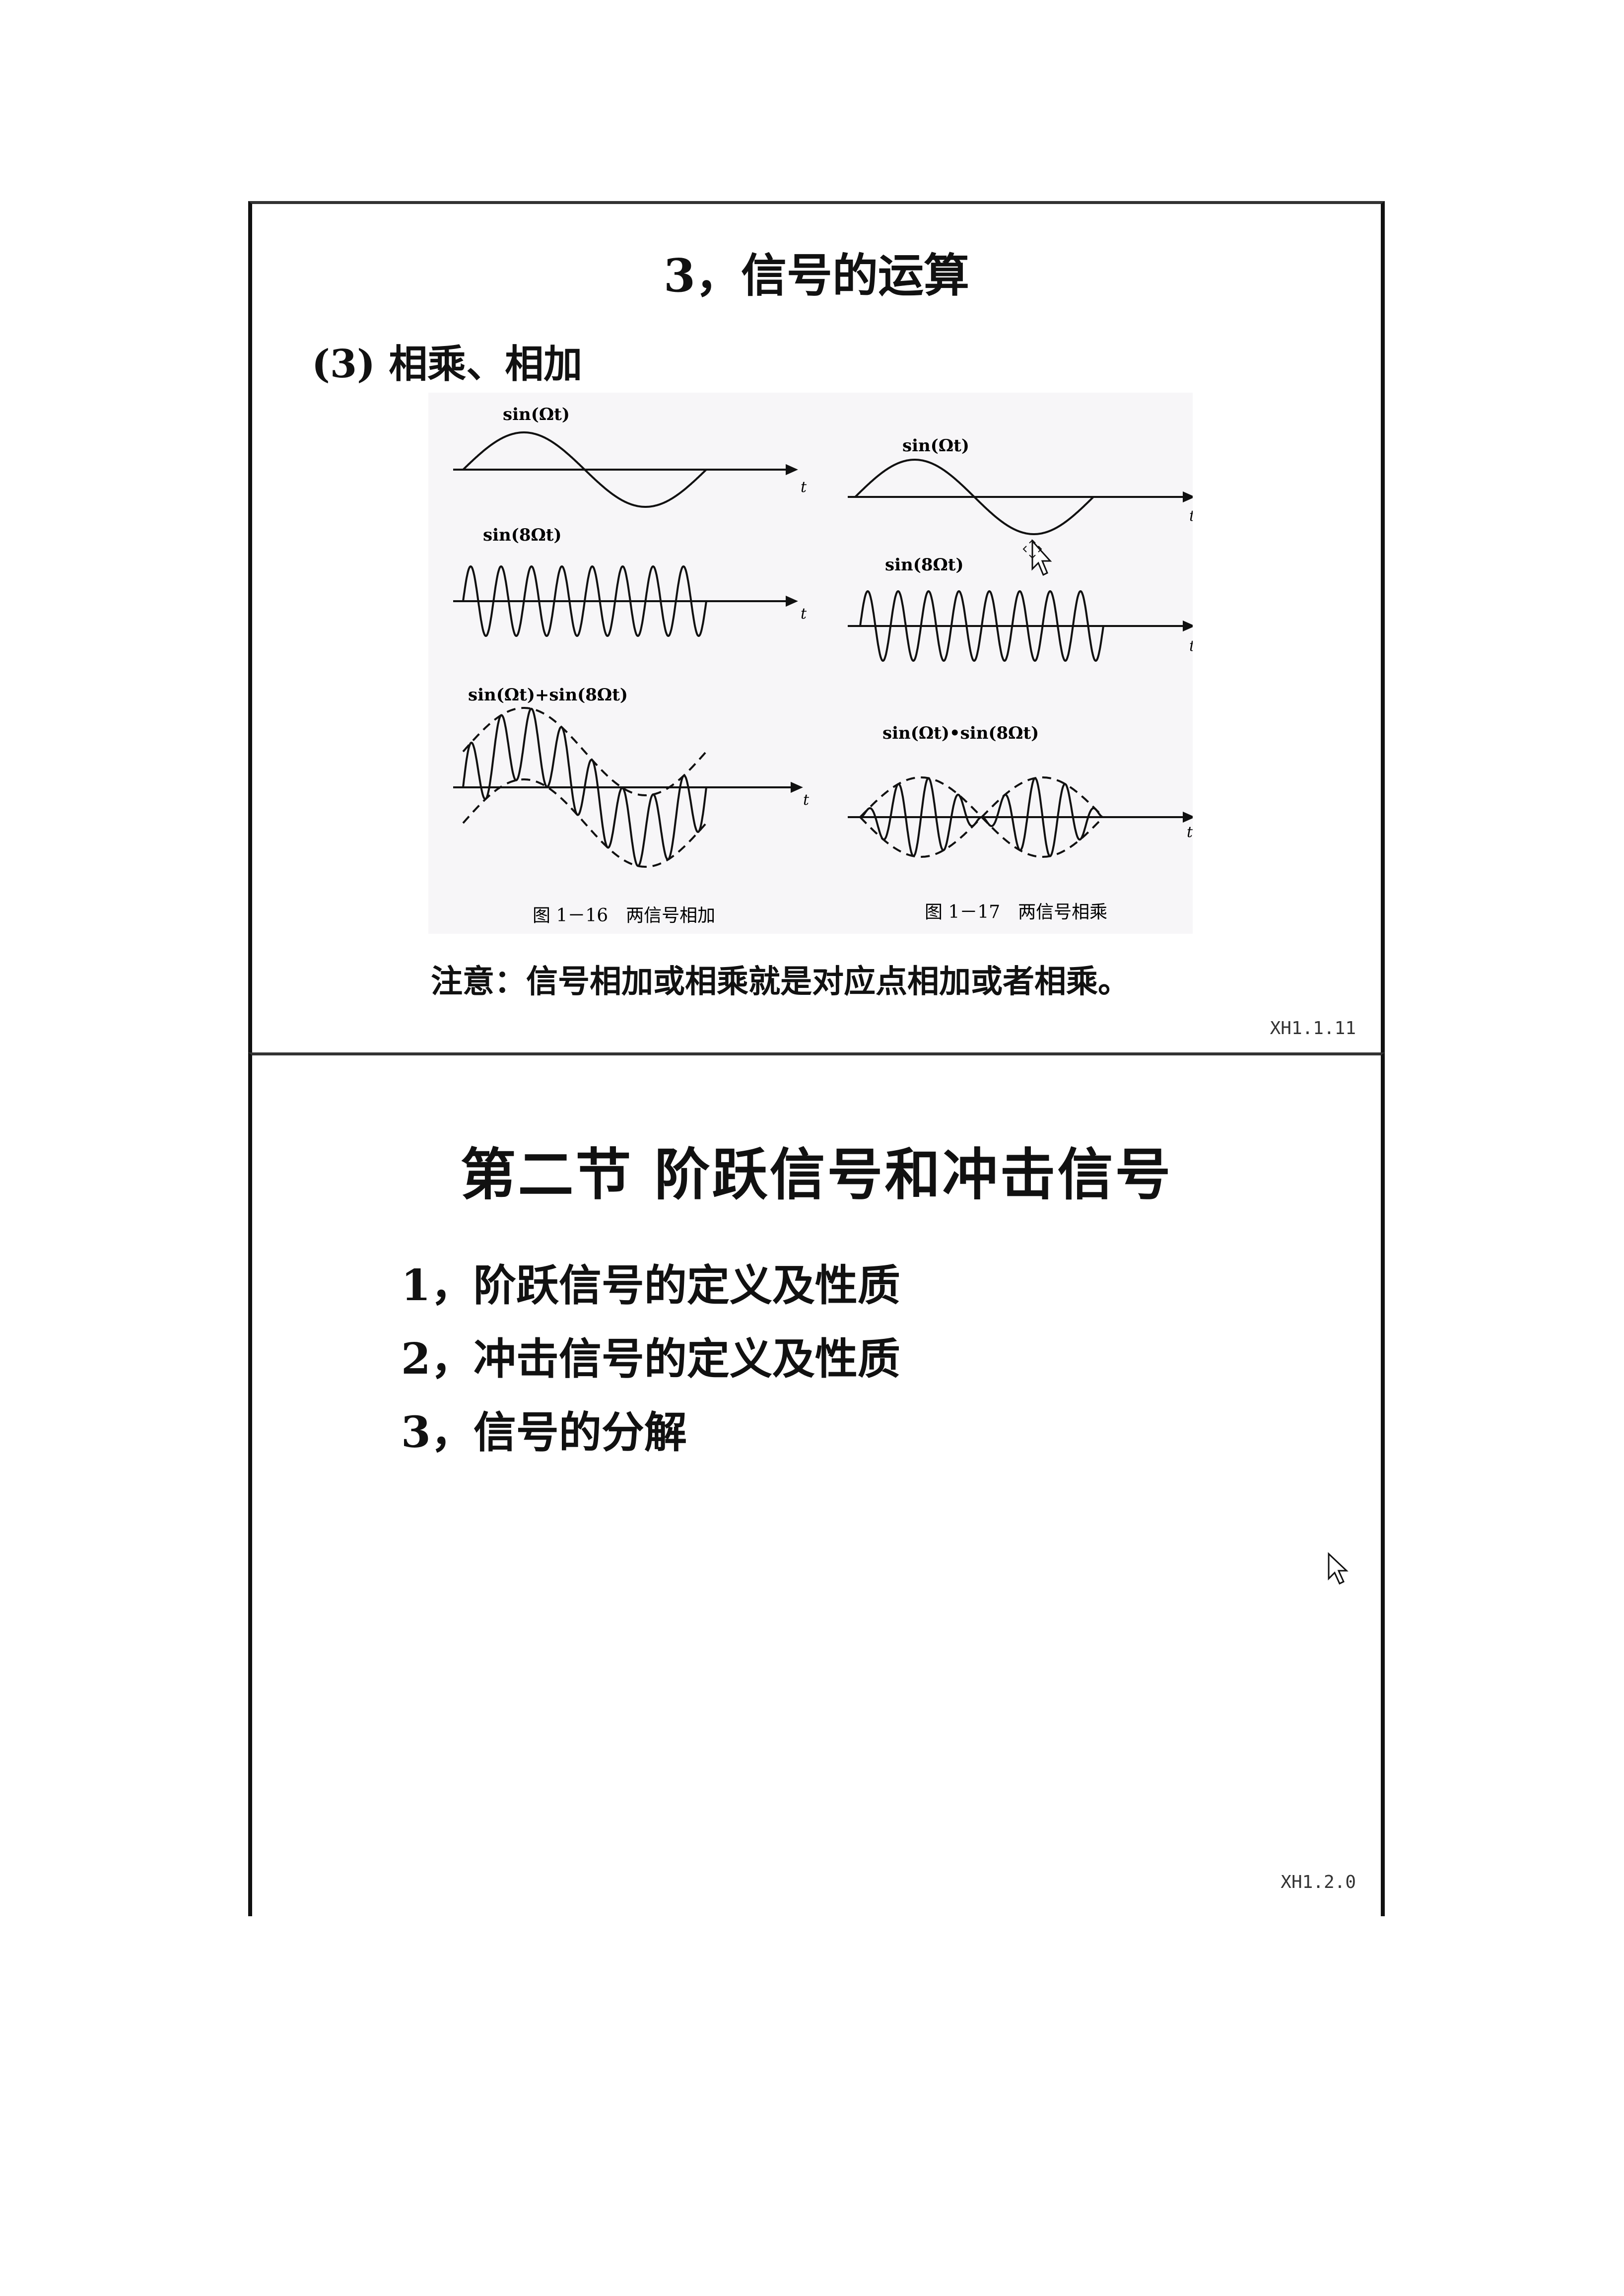 The image size is (1624, 2296). What do you see at coordinates (536, 415) in the screenshot?
I see `left-panel1-label: sin(Ωt)` at bounding box center [536, 415].